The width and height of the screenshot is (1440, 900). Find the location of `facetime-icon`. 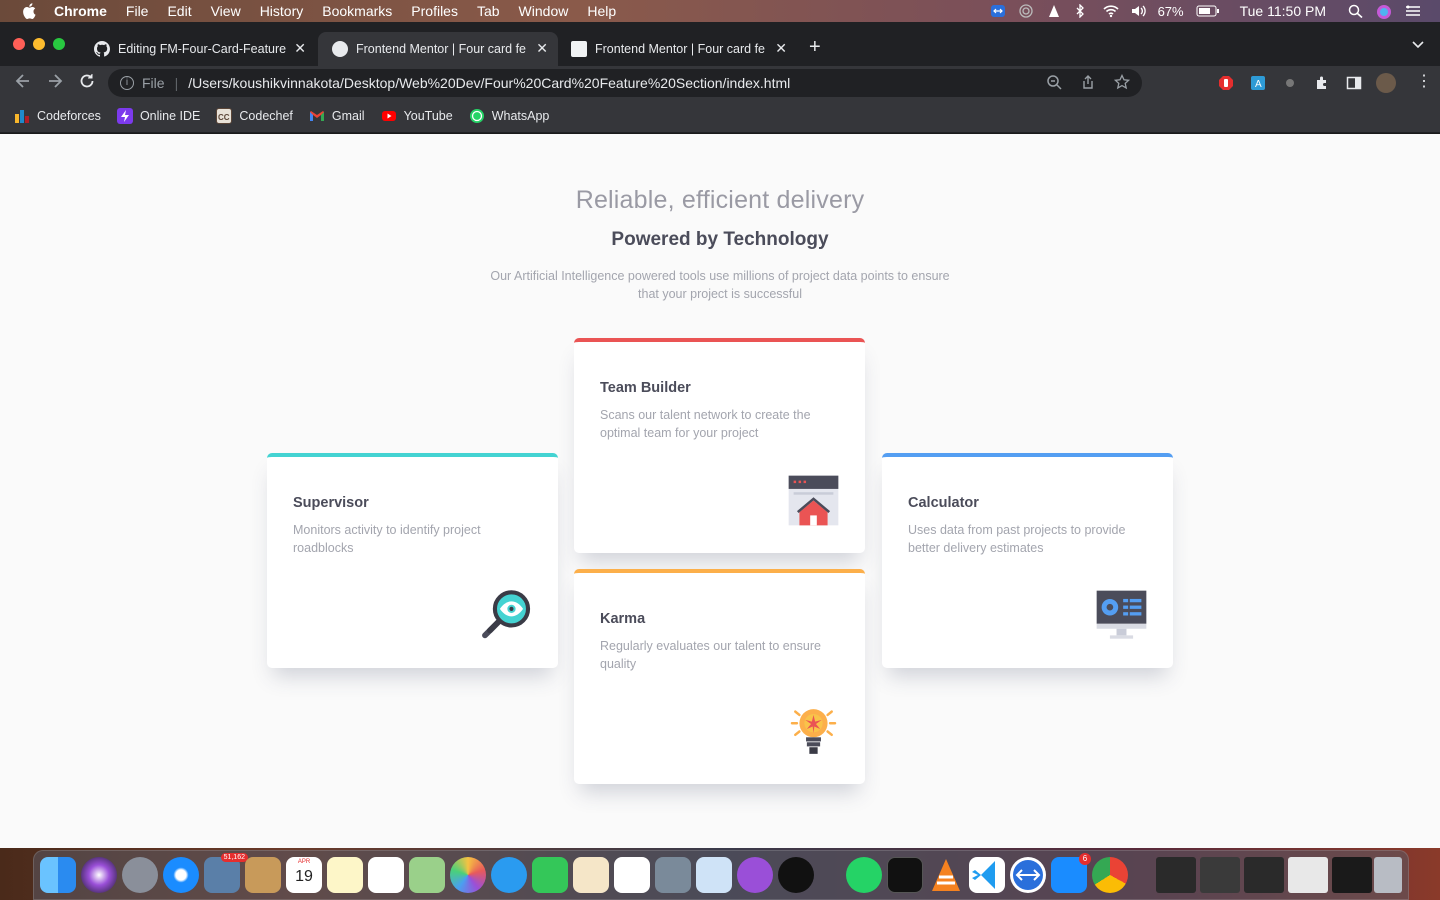

facetime-icon is located at coordinates (550, 875).